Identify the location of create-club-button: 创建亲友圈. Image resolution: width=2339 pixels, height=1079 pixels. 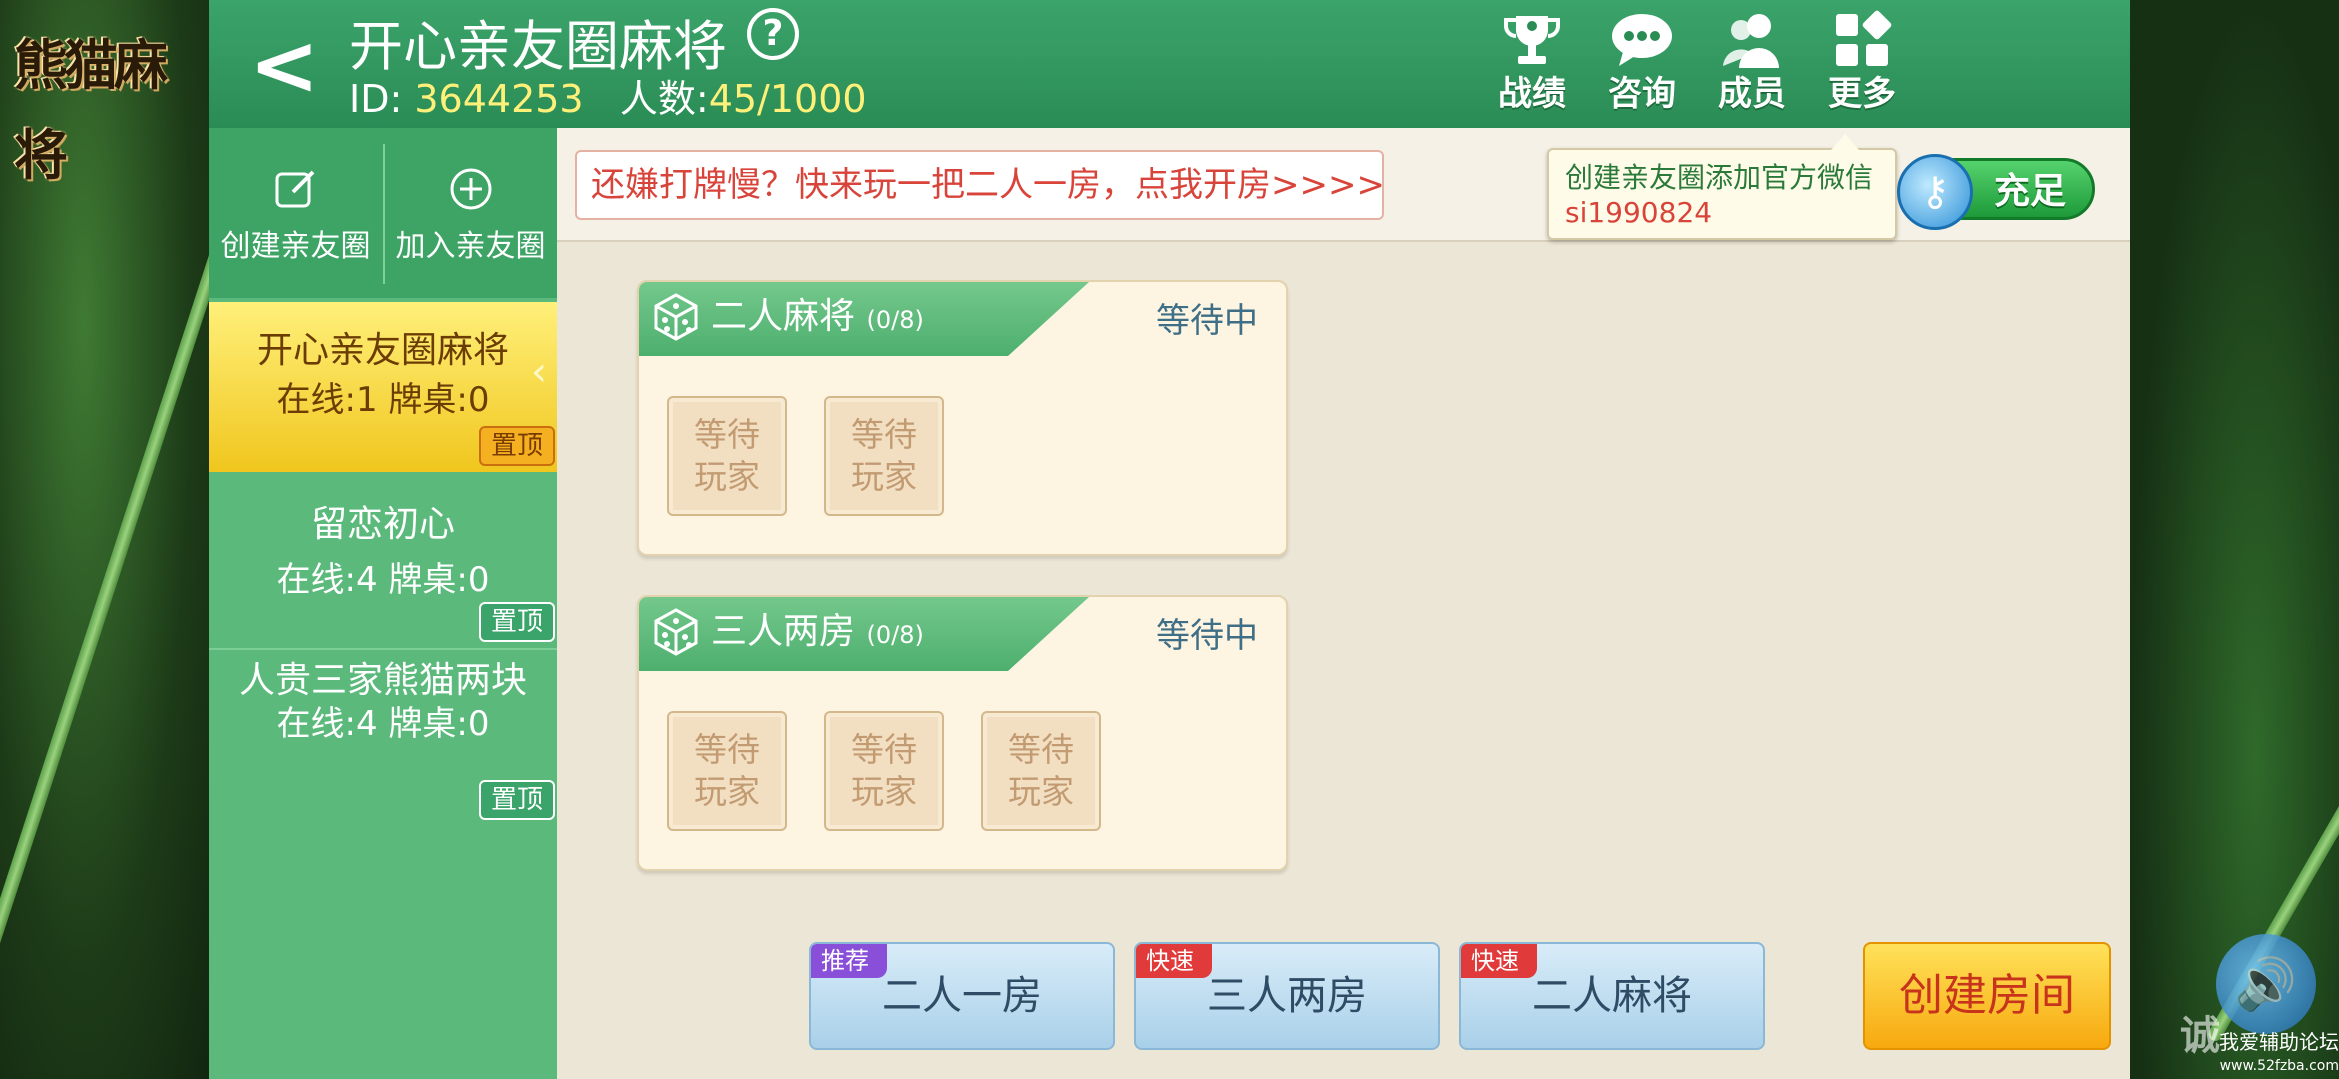
(295, 213).